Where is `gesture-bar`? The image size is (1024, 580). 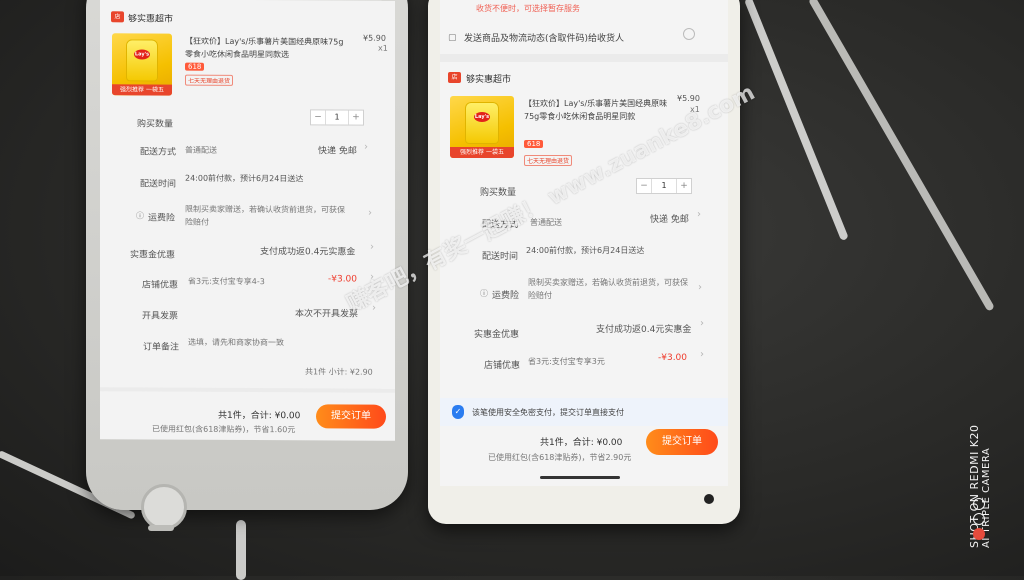 gesture-bar is located at coordinates (580, 477).